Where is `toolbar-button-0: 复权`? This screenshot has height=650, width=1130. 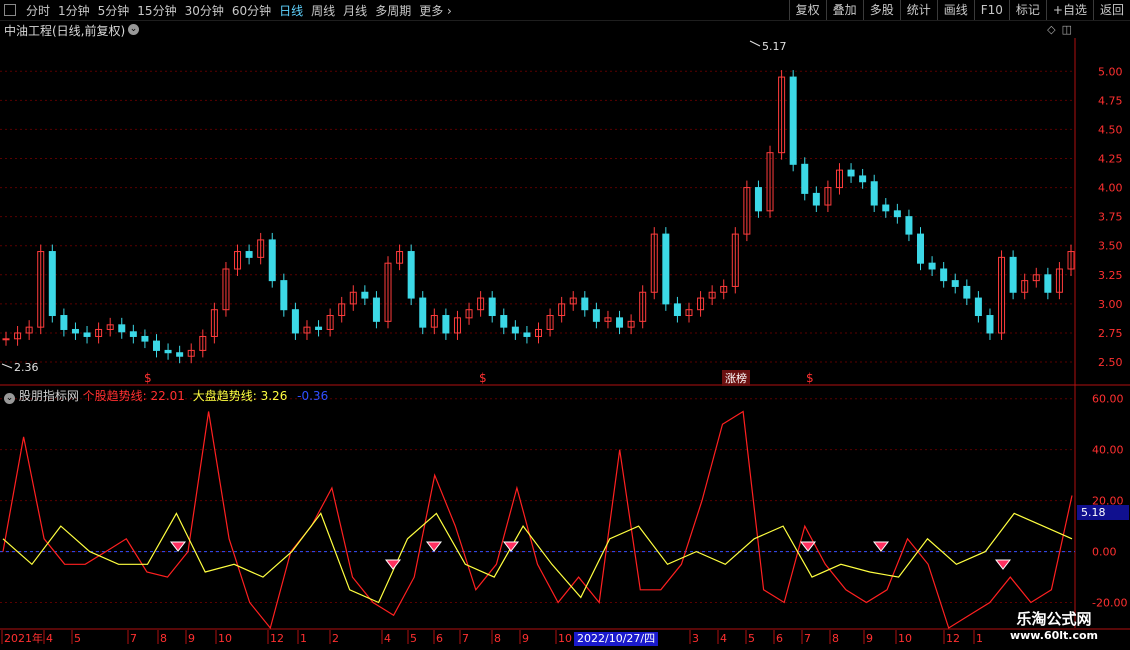
toolbar-button-0: 复权 is located at coordinates (807, 10).